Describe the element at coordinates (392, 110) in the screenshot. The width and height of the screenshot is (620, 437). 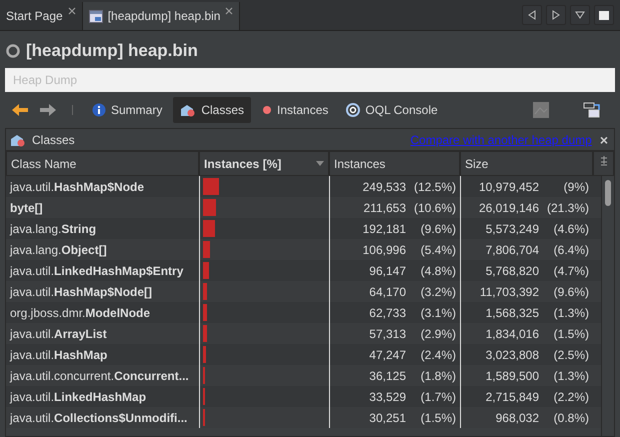
I see `view-tab: OQL Console` at that location.